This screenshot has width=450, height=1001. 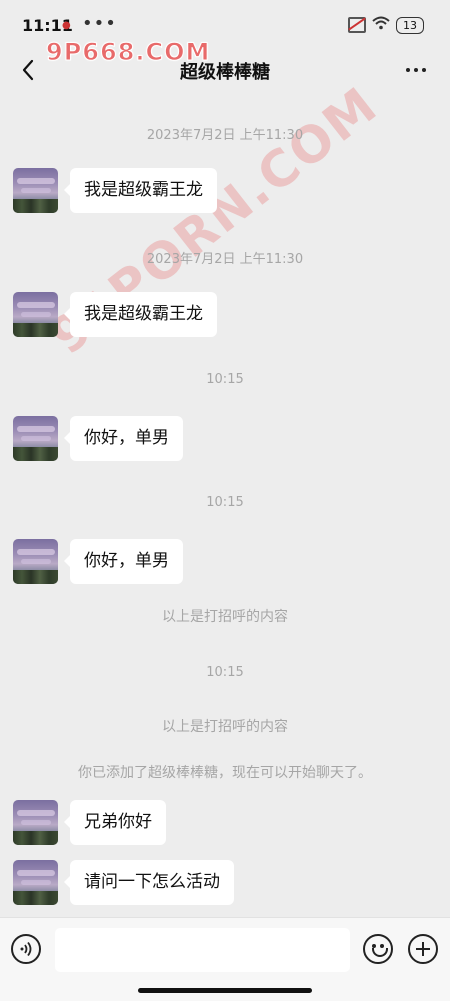 What do you see at coordinates (115, 822) in the screenshot?
I see `message-bubble: 兄弟你好` at bounding box center [115, 822].